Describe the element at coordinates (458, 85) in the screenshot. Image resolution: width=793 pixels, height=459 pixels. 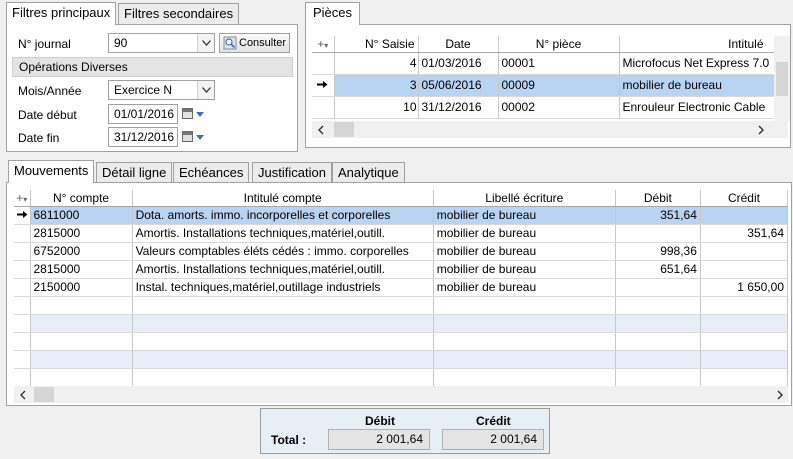
I see `cell-date: 05/06/2016` at that location.